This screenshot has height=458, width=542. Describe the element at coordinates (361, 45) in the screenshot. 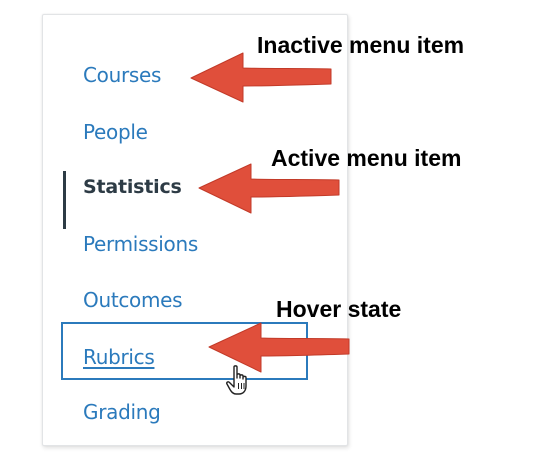

I see `annotation-inactive-menu-item: Inactive menu item` at that location.